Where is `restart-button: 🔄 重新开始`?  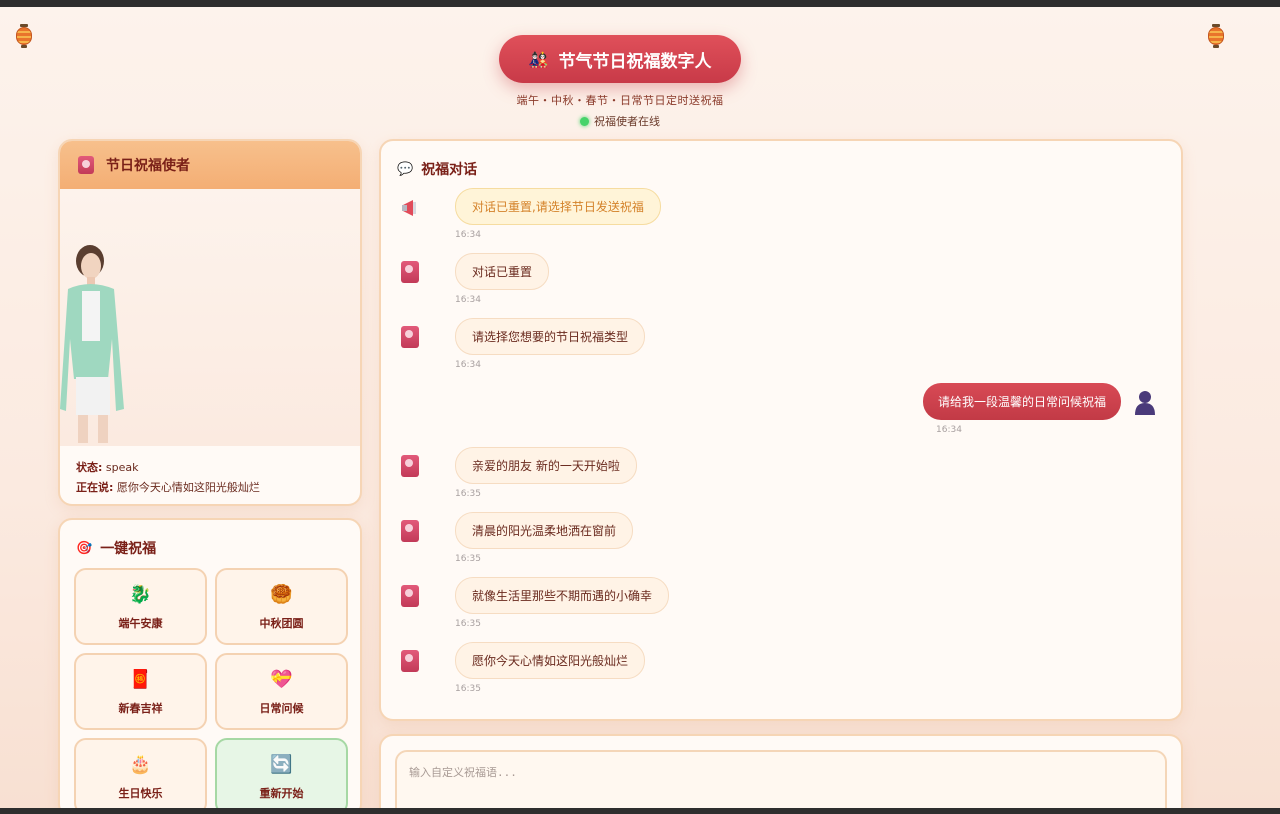 restart-button: 🔄 重新开始 is located at coordinates (281, 776).